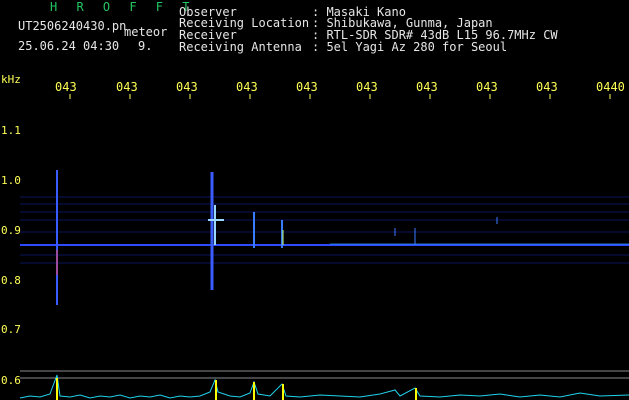  What do you see at coordinates (340, 96) in the screenshot?
I see `time-tick-marks` at bounding box center [340, 96].